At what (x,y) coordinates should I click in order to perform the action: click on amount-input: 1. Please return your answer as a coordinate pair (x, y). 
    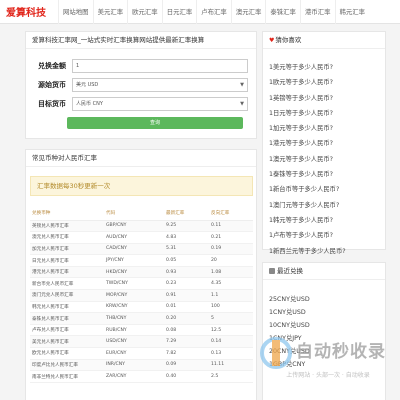
    Looking at the image, I should click on (160, 66).